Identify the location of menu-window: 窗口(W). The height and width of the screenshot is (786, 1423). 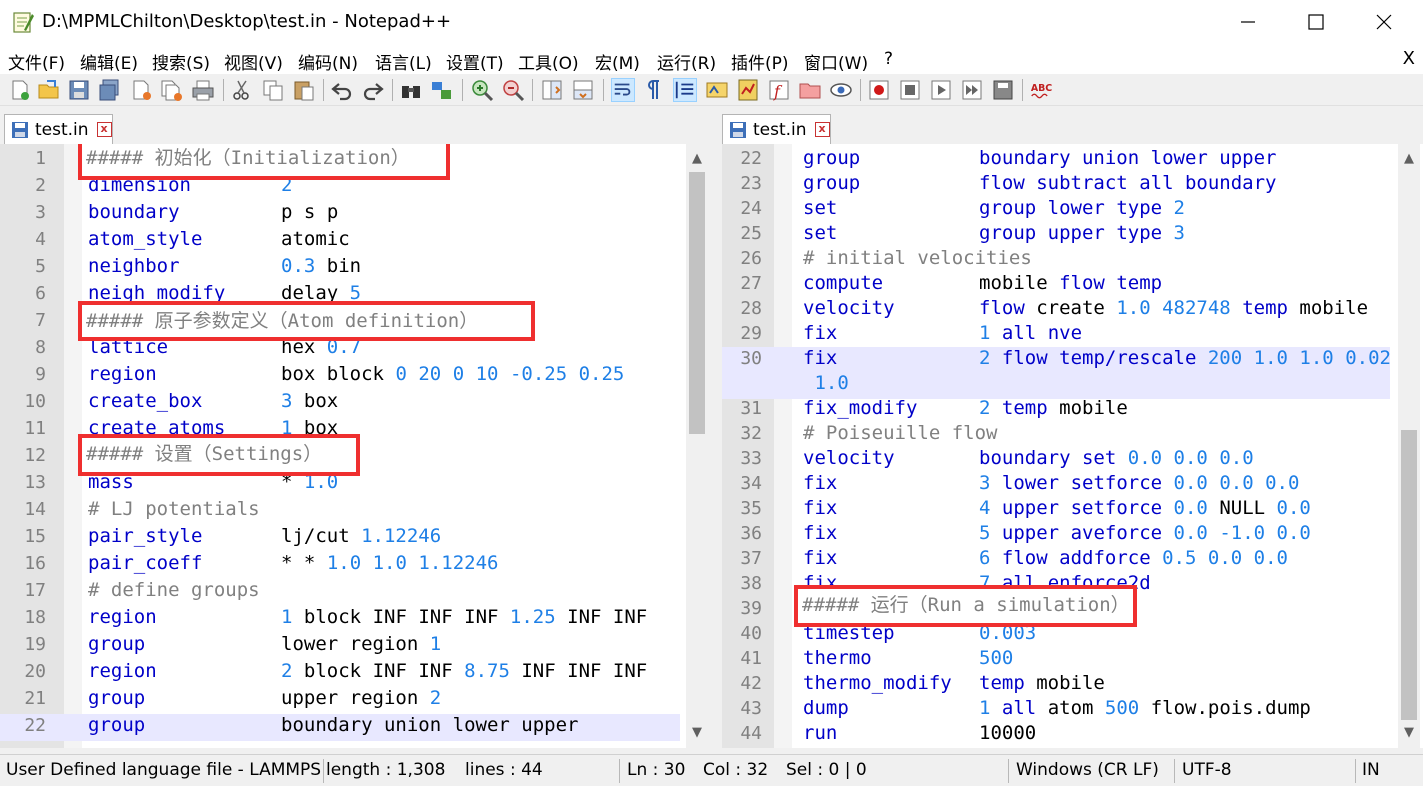
(836, 61).